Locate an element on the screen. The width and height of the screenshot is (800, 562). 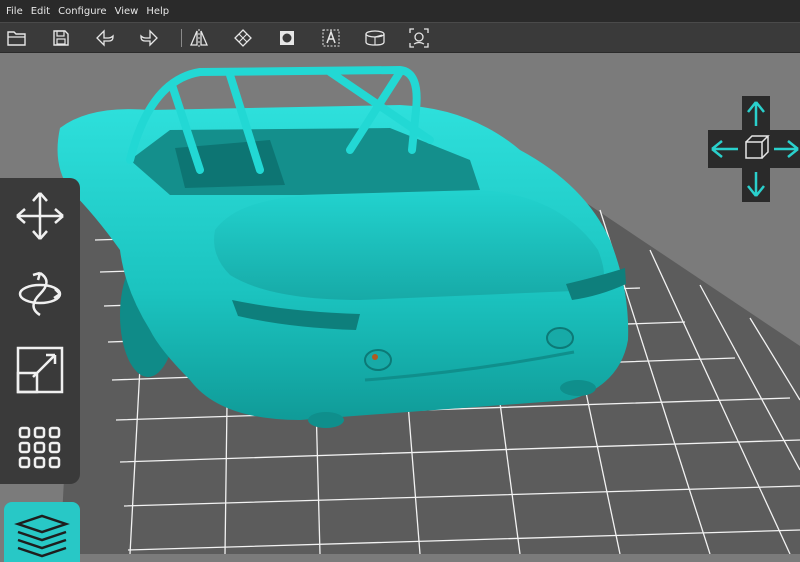
right-exhaust is located at coordinates (578, 388).